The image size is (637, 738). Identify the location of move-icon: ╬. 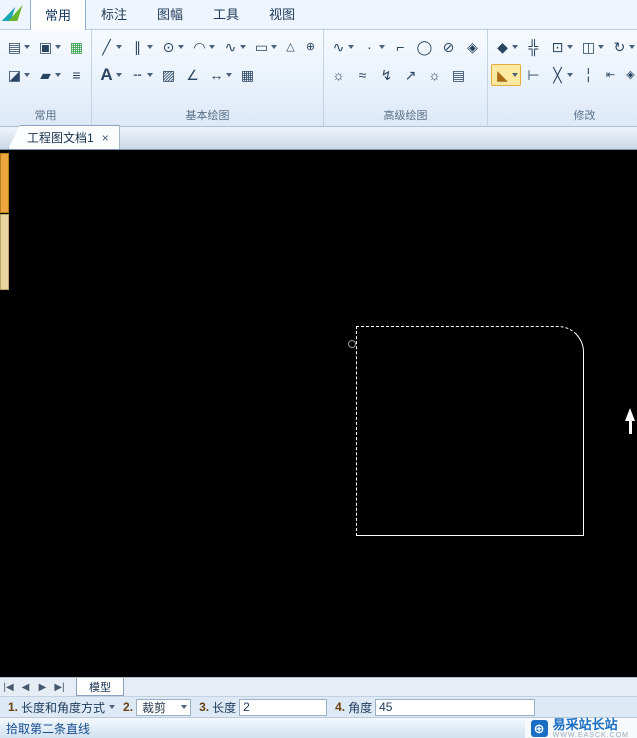
(533, 47).